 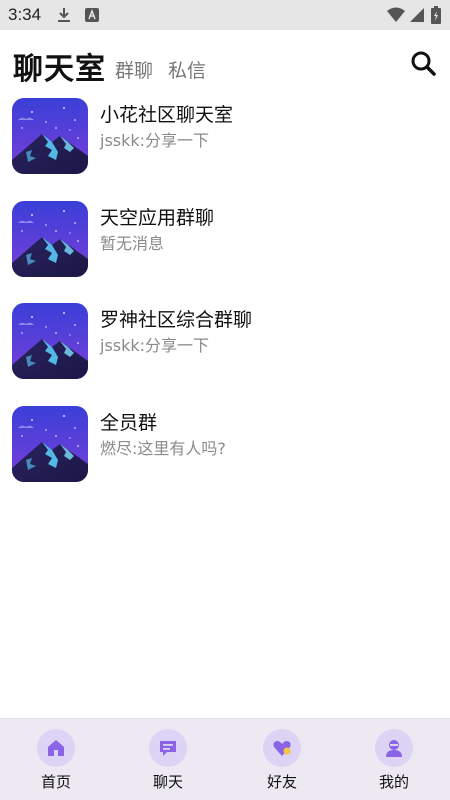 I want to click on search-button, so click(x=423, y=63).